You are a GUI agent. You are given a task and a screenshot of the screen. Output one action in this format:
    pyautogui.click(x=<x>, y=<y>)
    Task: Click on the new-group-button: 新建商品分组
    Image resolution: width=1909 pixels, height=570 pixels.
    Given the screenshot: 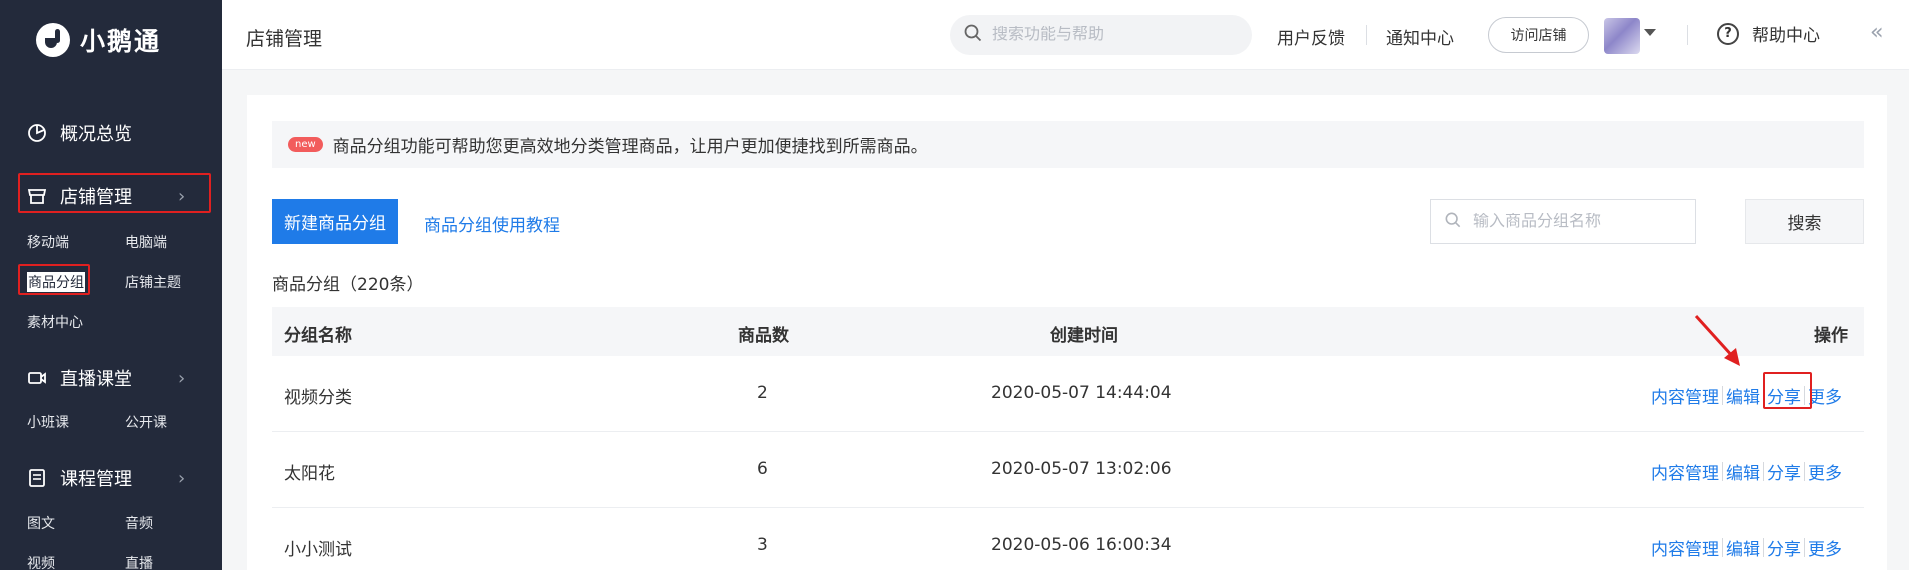 What is the action you would take?
    pyautogui.click(x=335, y=221)
    